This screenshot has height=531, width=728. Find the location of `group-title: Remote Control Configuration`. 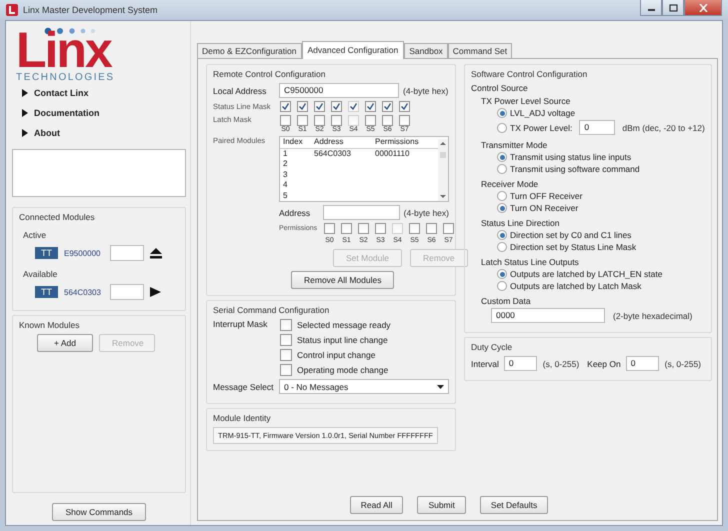

group-title: Remote Control Configuration is located at coordinates (269, 74).